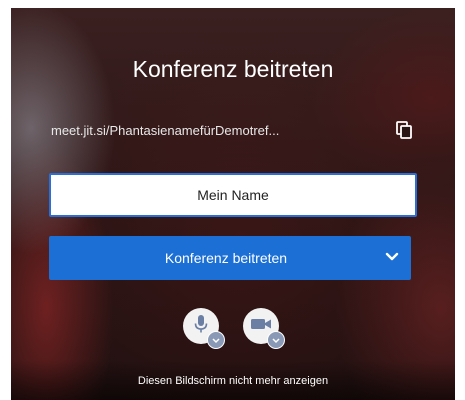  Describe the element at coordinates (264, 328) in the screenshot. I see `camera-toggle-button` at that location.